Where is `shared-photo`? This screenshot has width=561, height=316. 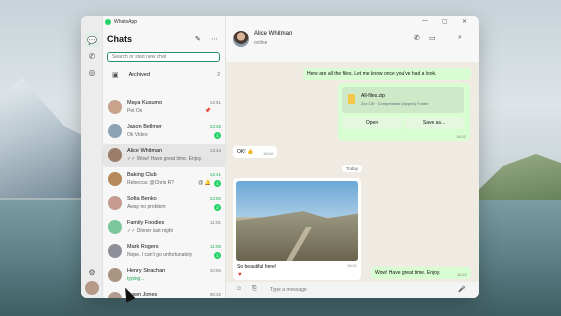
shared-photo is located at coordinates (297, 221).